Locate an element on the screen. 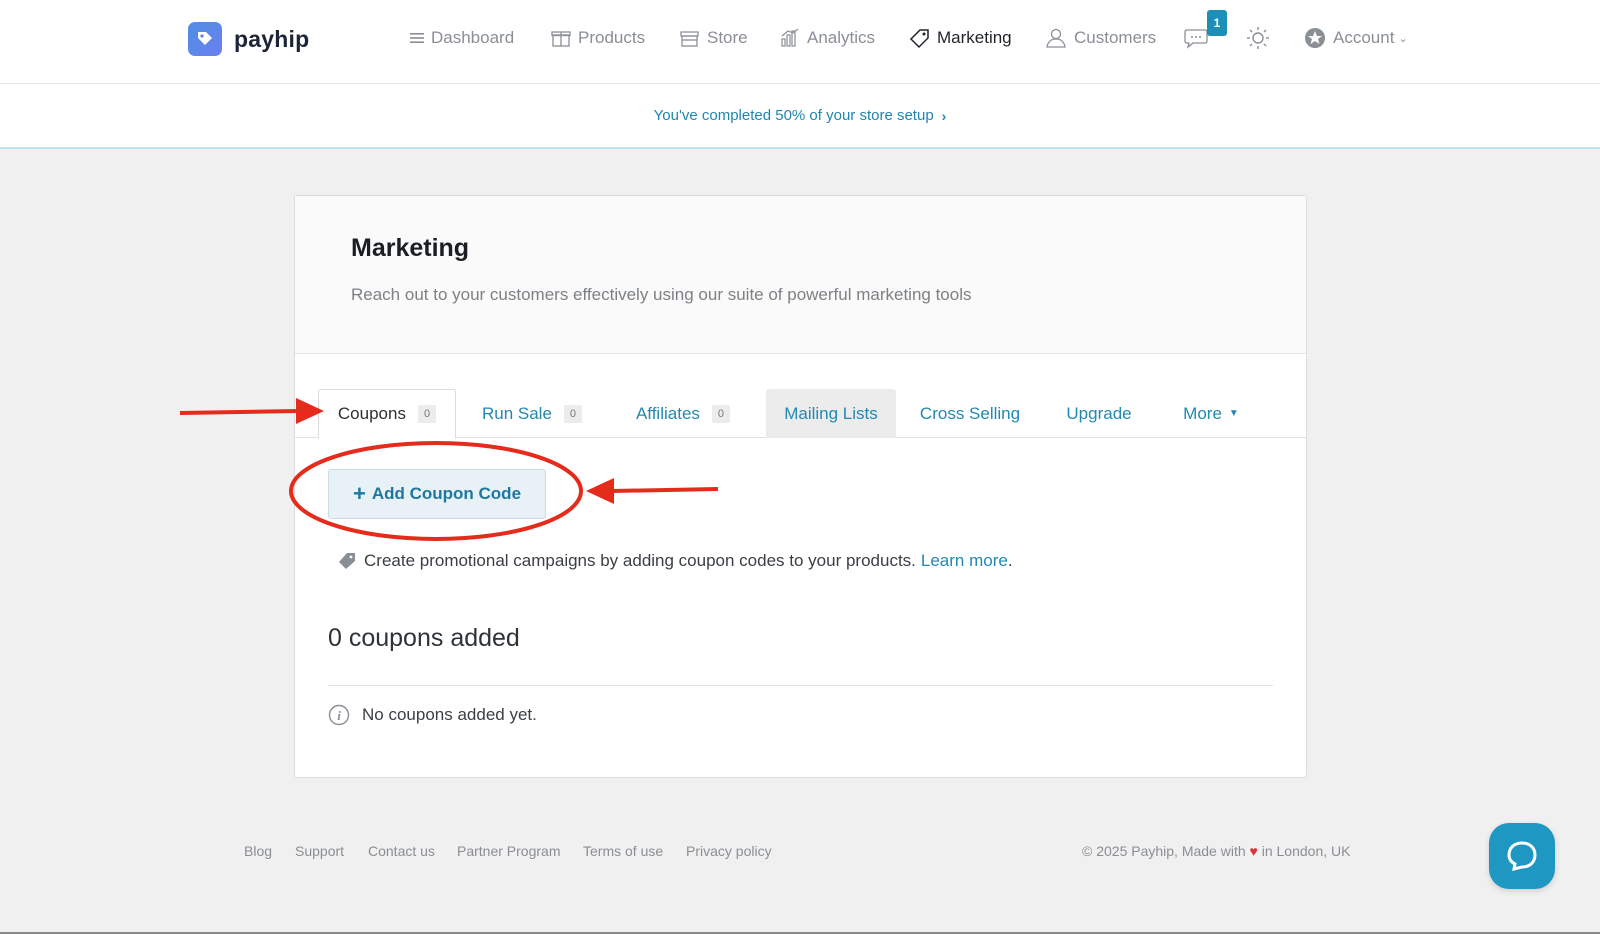 The height and width of the screenshot is (934, 1600). nav-store-label: Store is located at coordinates (727, 37).